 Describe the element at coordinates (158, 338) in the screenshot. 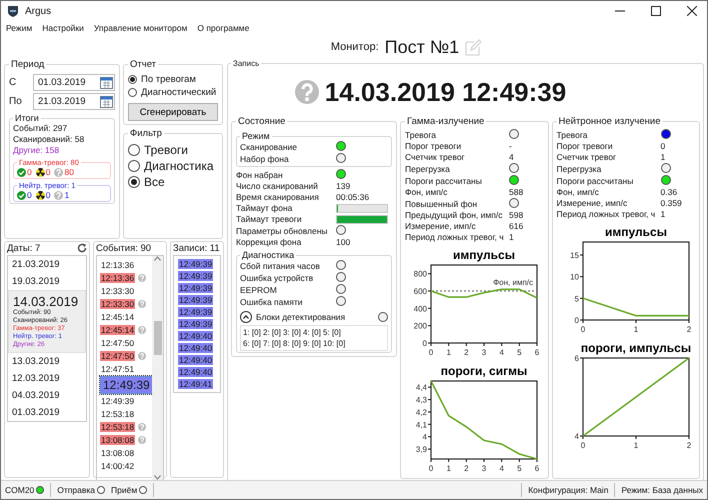

I see `scrollbar-thumb` at that location.